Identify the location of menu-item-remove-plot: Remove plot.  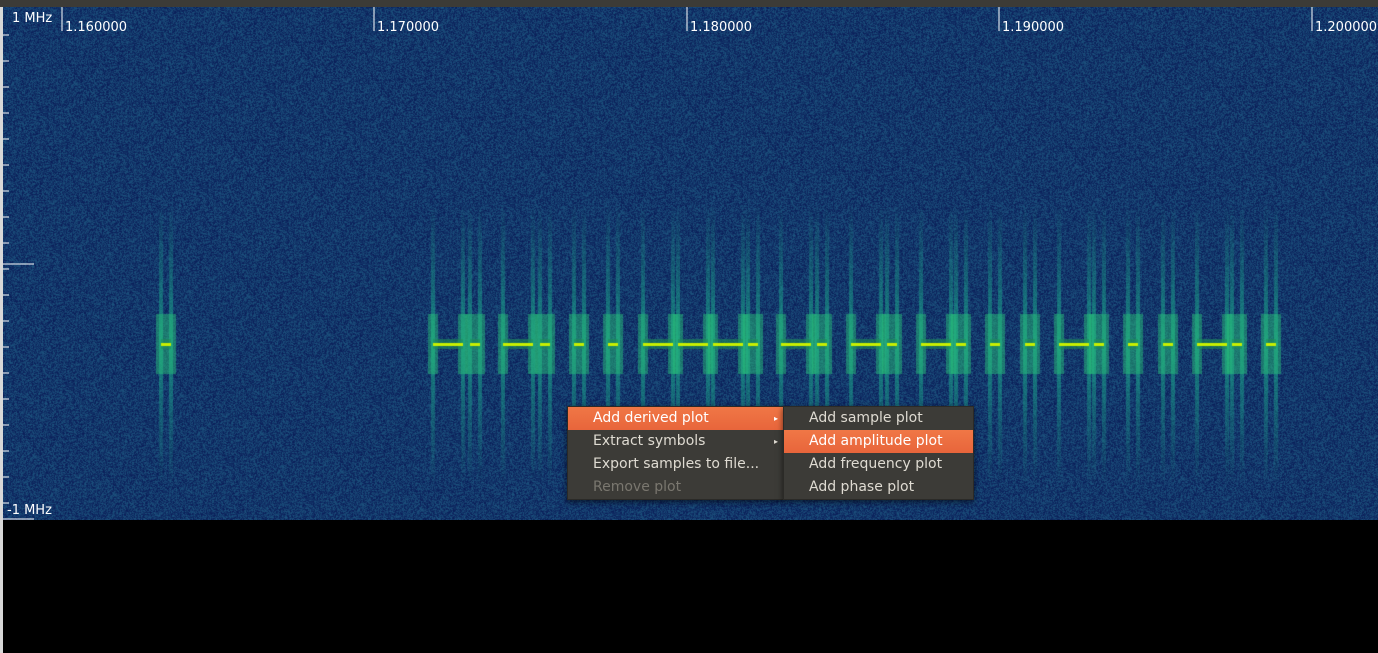
(676, 487).